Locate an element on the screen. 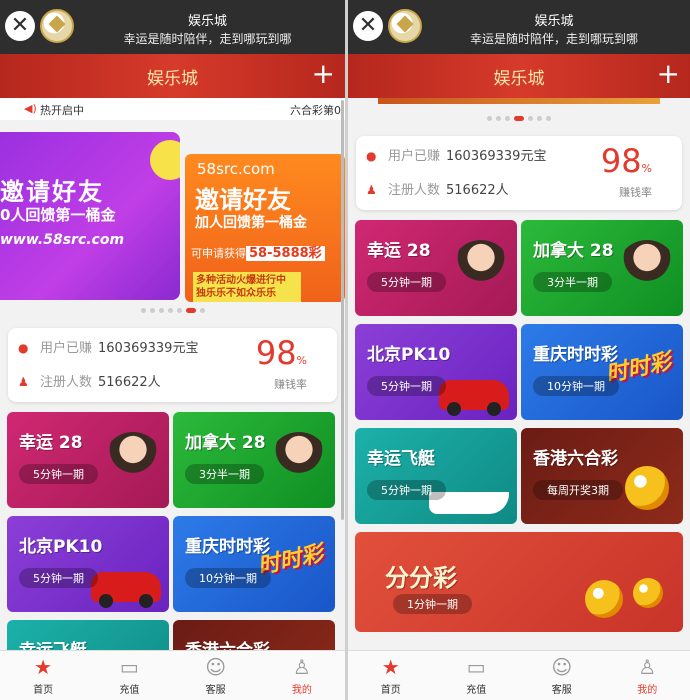 The image size is (690, 700). game-card-fenfencai: 分分彩 1分钟一期 is located at coordinates (519, 582).